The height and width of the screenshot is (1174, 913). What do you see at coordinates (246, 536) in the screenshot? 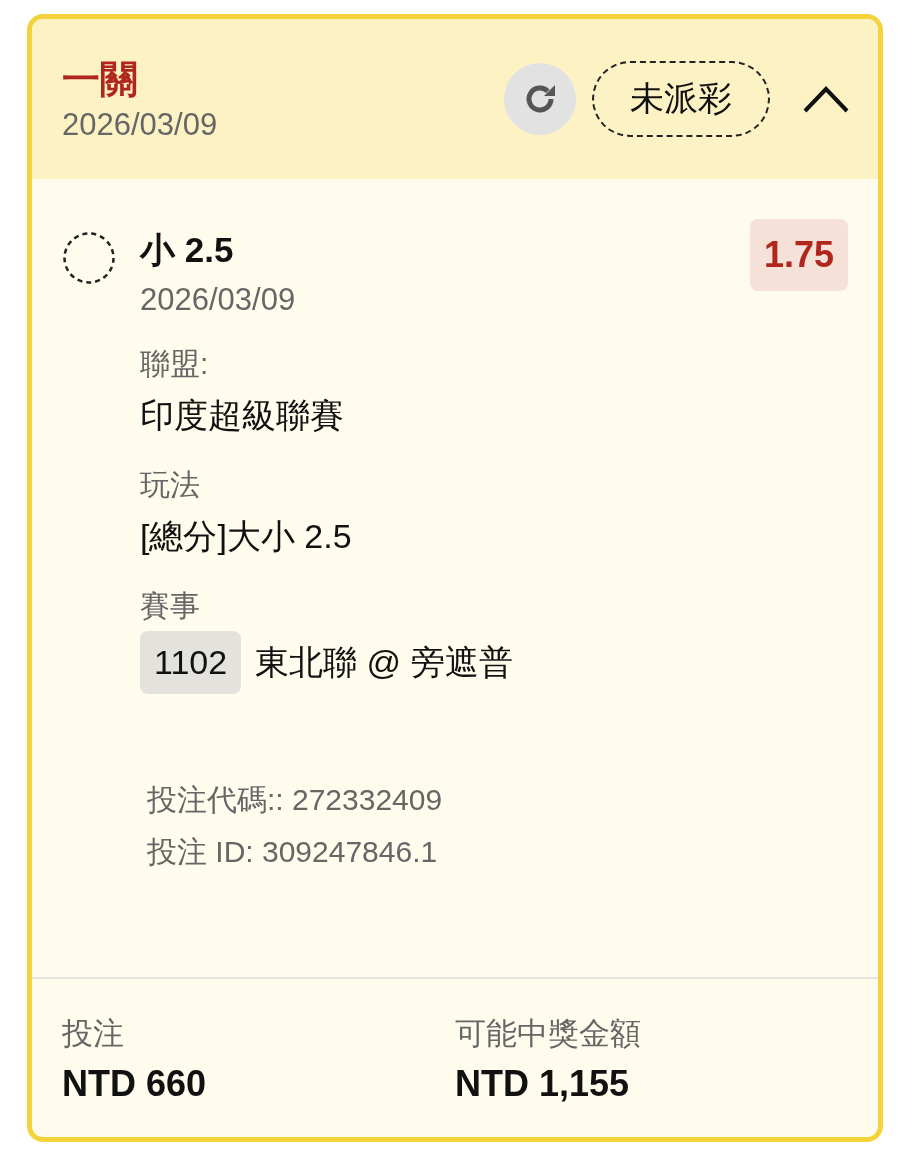
I see `field-value: [總分]大小 2.5` at bounding box center [246, 536].